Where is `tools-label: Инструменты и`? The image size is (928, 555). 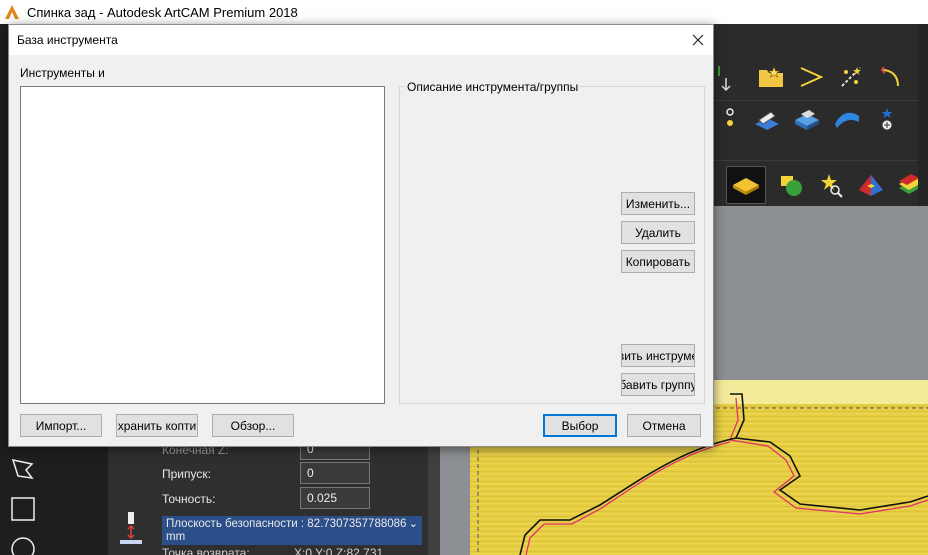 tools-label: Инструменты и is located at coordinates (62, 73).